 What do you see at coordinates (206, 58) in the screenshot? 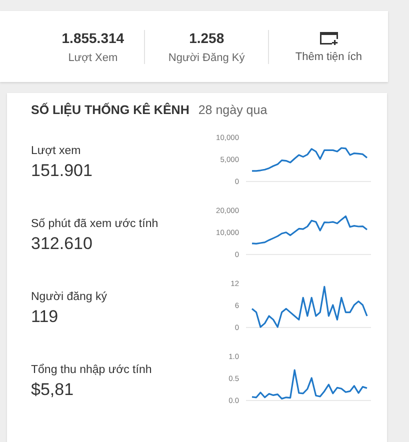
I see `stat-label: Người Đăng Ký` at bounding box center [206, 58].